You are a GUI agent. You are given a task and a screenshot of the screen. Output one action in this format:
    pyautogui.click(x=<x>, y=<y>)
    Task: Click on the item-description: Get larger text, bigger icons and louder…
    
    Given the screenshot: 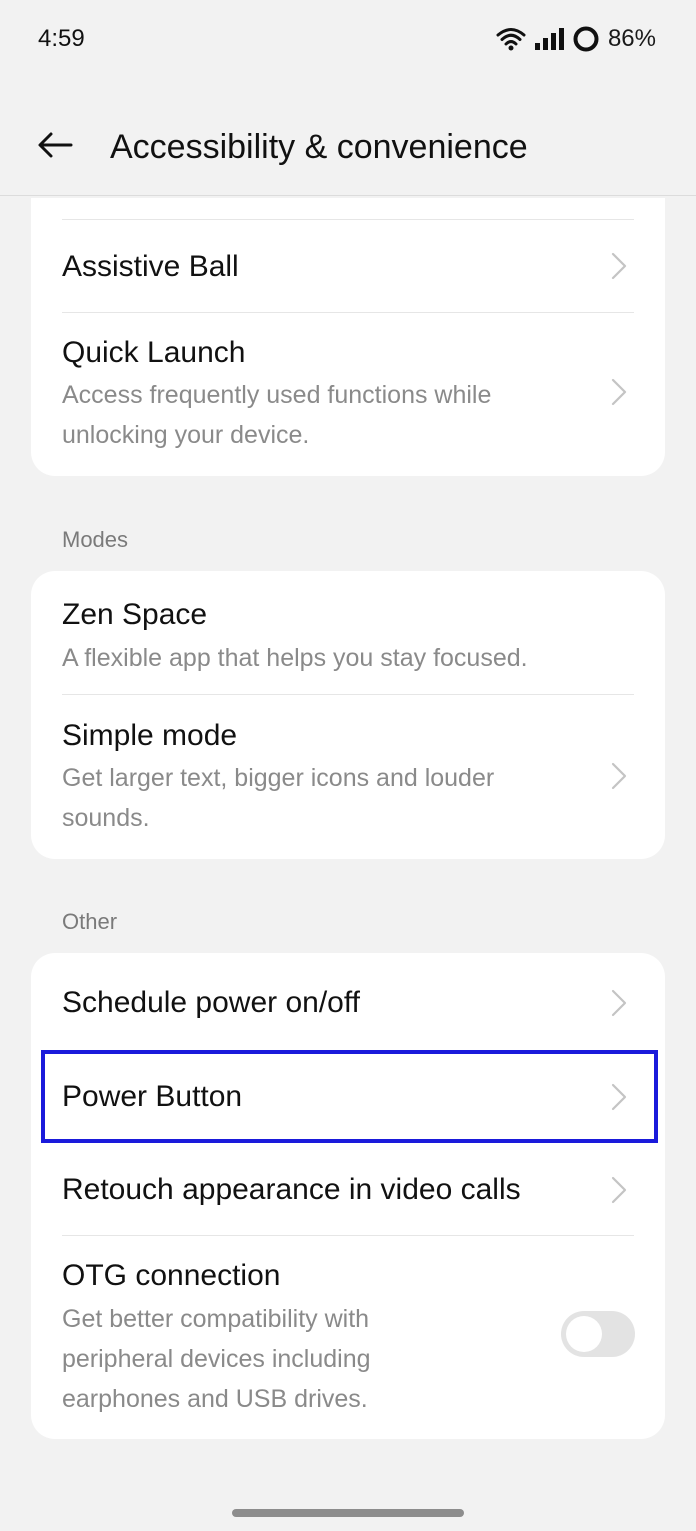 What is the action you would take?
    pyautogui.click(x=278, y=798)
    